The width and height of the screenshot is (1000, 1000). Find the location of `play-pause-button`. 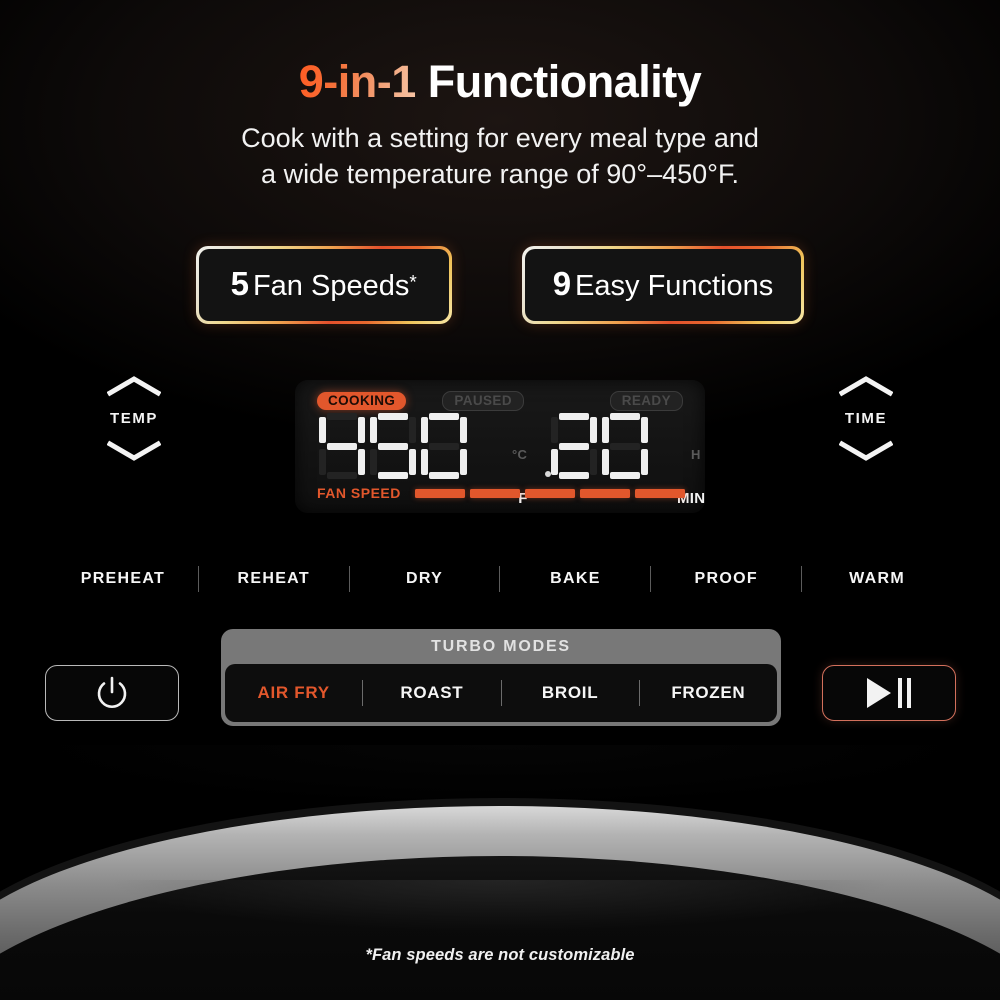

play-pause-button is located at coordinates (889, 693).